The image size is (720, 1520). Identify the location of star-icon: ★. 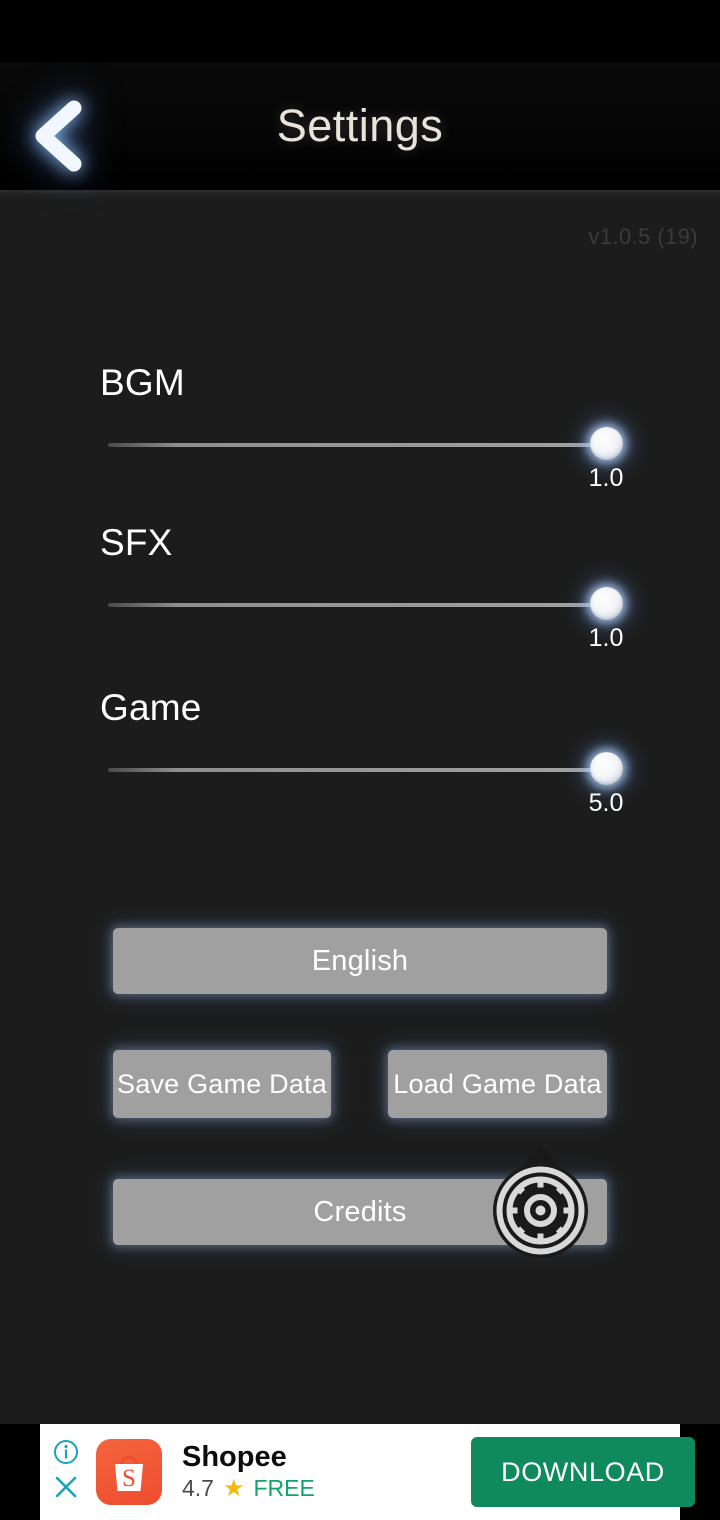
(233, 1488).